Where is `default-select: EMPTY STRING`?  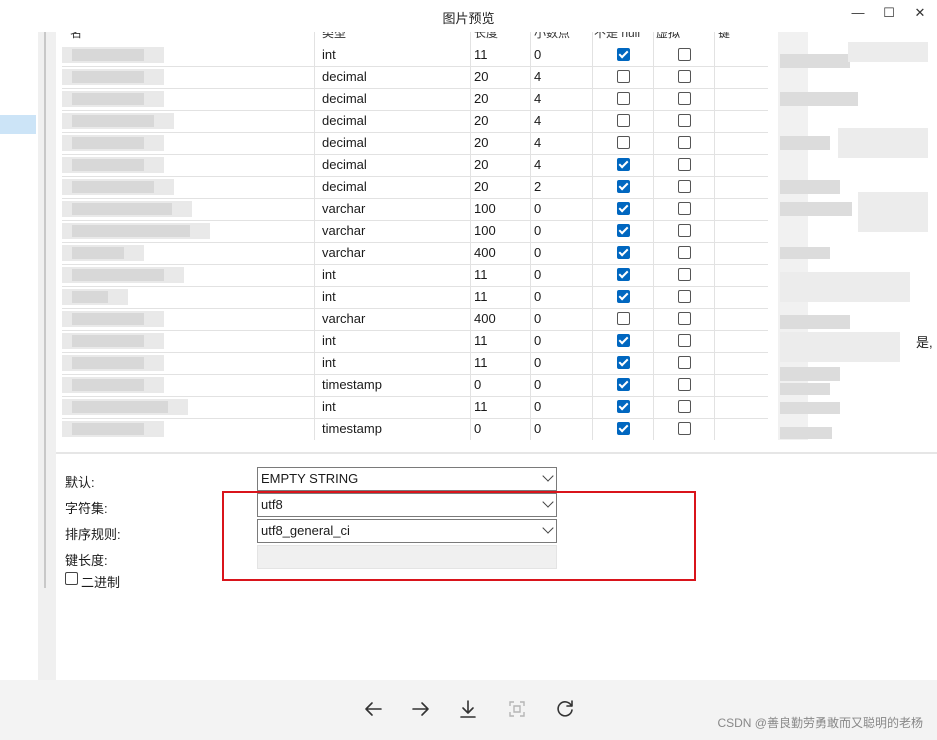 default-select: EMPTY STRING is located at coordinates (407, 479).